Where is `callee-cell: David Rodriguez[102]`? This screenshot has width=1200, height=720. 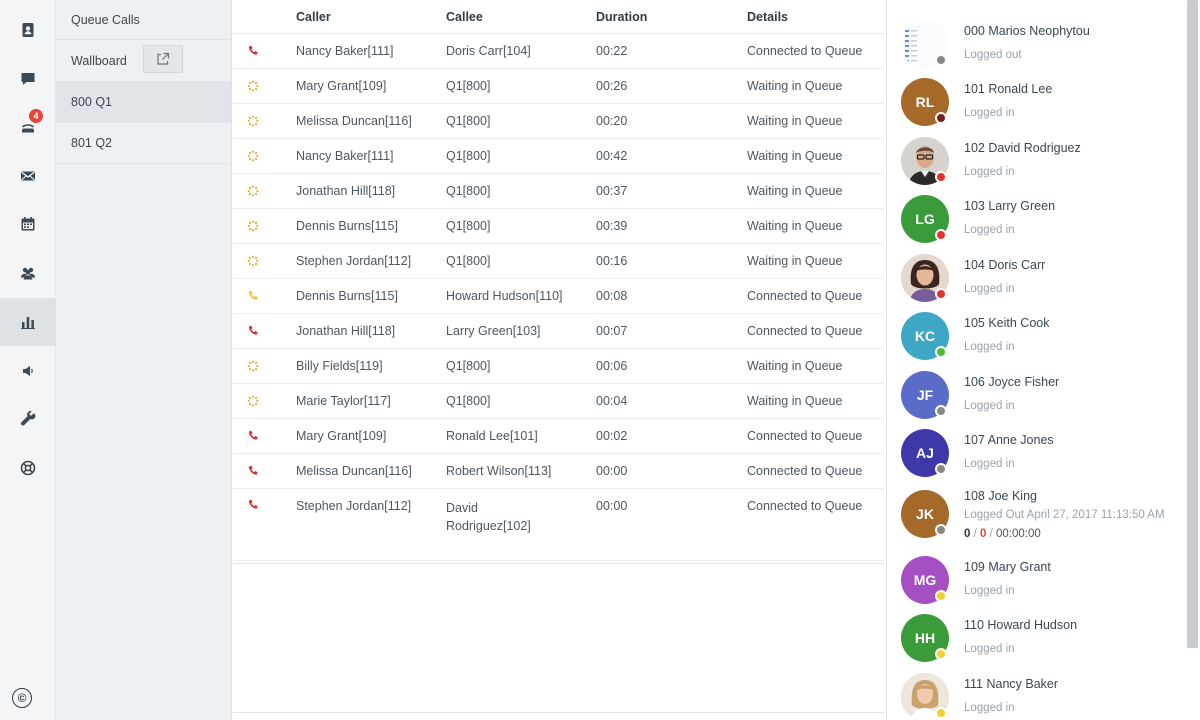
callee-cell: David Rodriguez[102] is located at coordinates (488, 517).